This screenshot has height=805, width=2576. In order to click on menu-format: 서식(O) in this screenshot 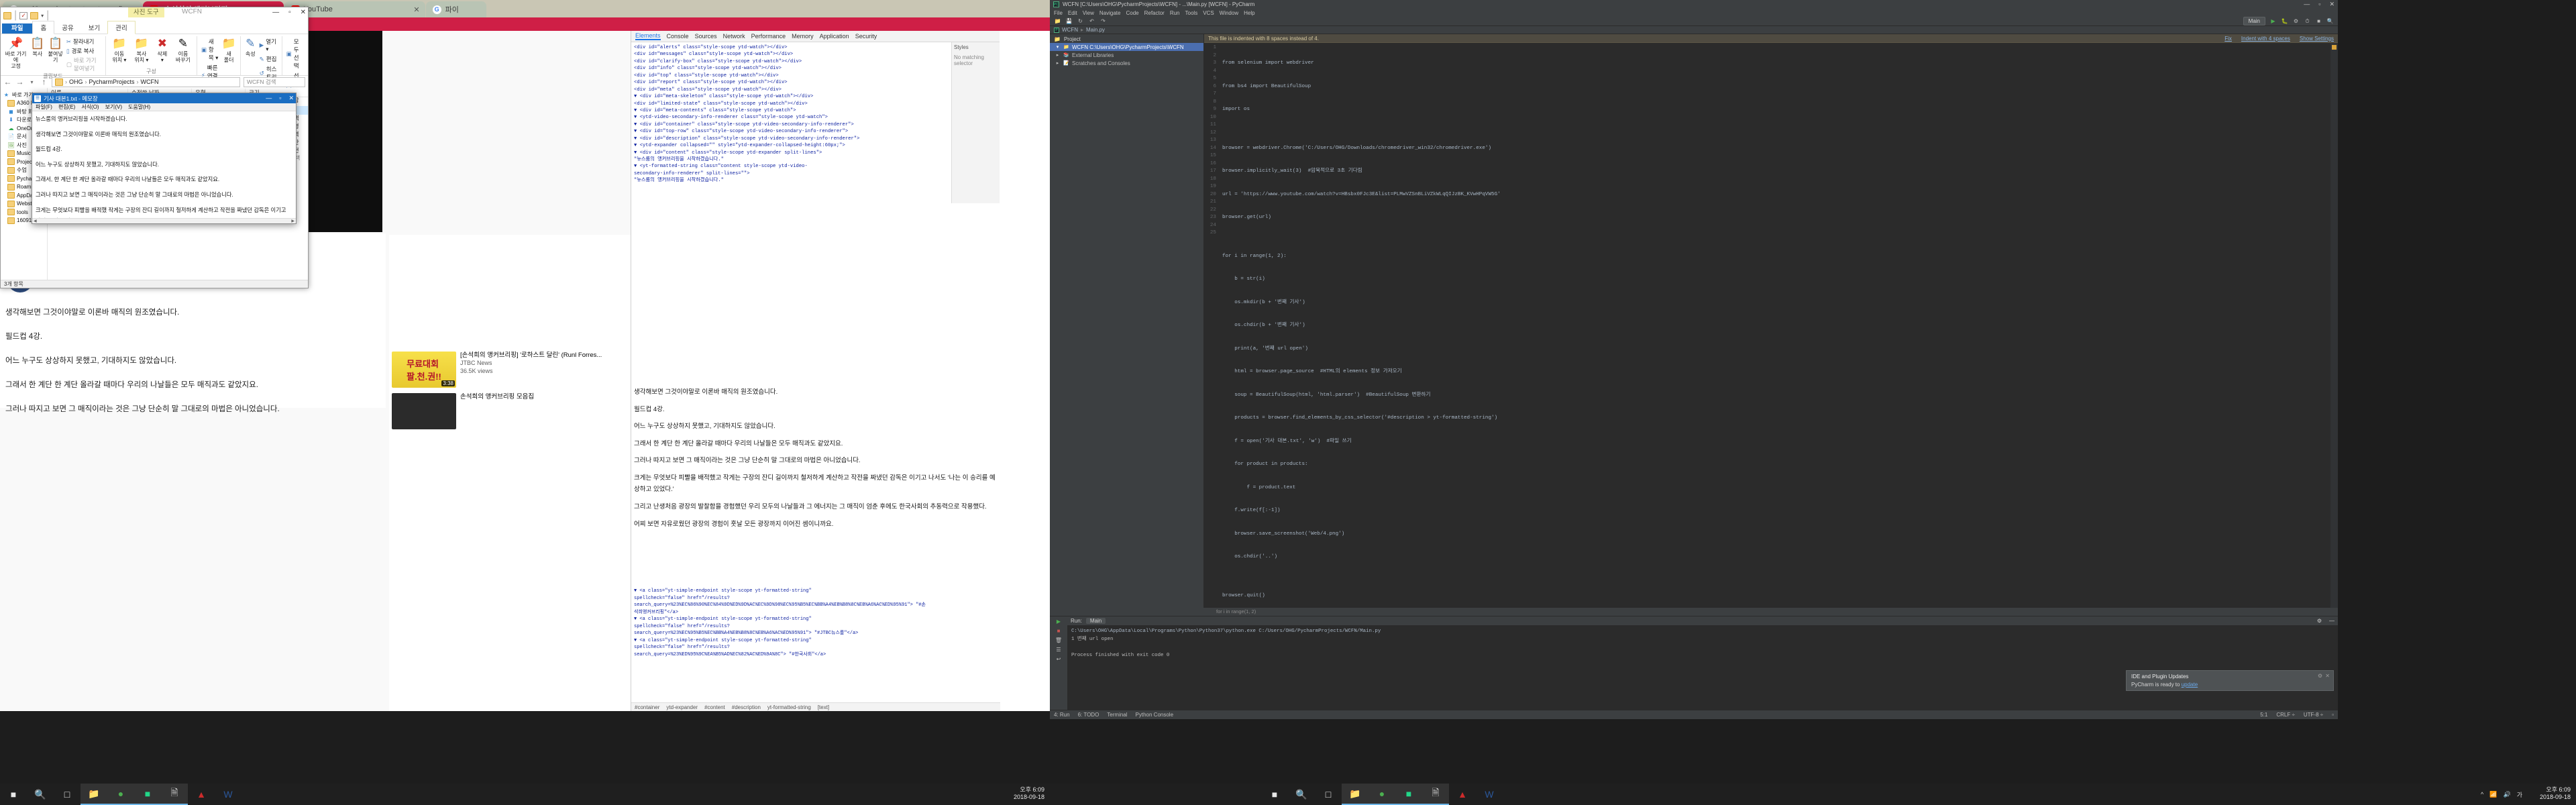, I will do `click(90, 107)`.